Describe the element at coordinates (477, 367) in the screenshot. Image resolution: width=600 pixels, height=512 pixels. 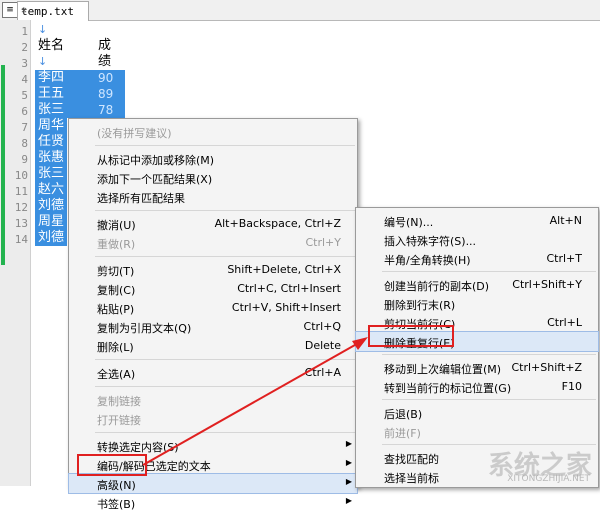
I see `submenu-item: 移动到上次编辑位置(M) Ctrl+Shift+Z` at that location.